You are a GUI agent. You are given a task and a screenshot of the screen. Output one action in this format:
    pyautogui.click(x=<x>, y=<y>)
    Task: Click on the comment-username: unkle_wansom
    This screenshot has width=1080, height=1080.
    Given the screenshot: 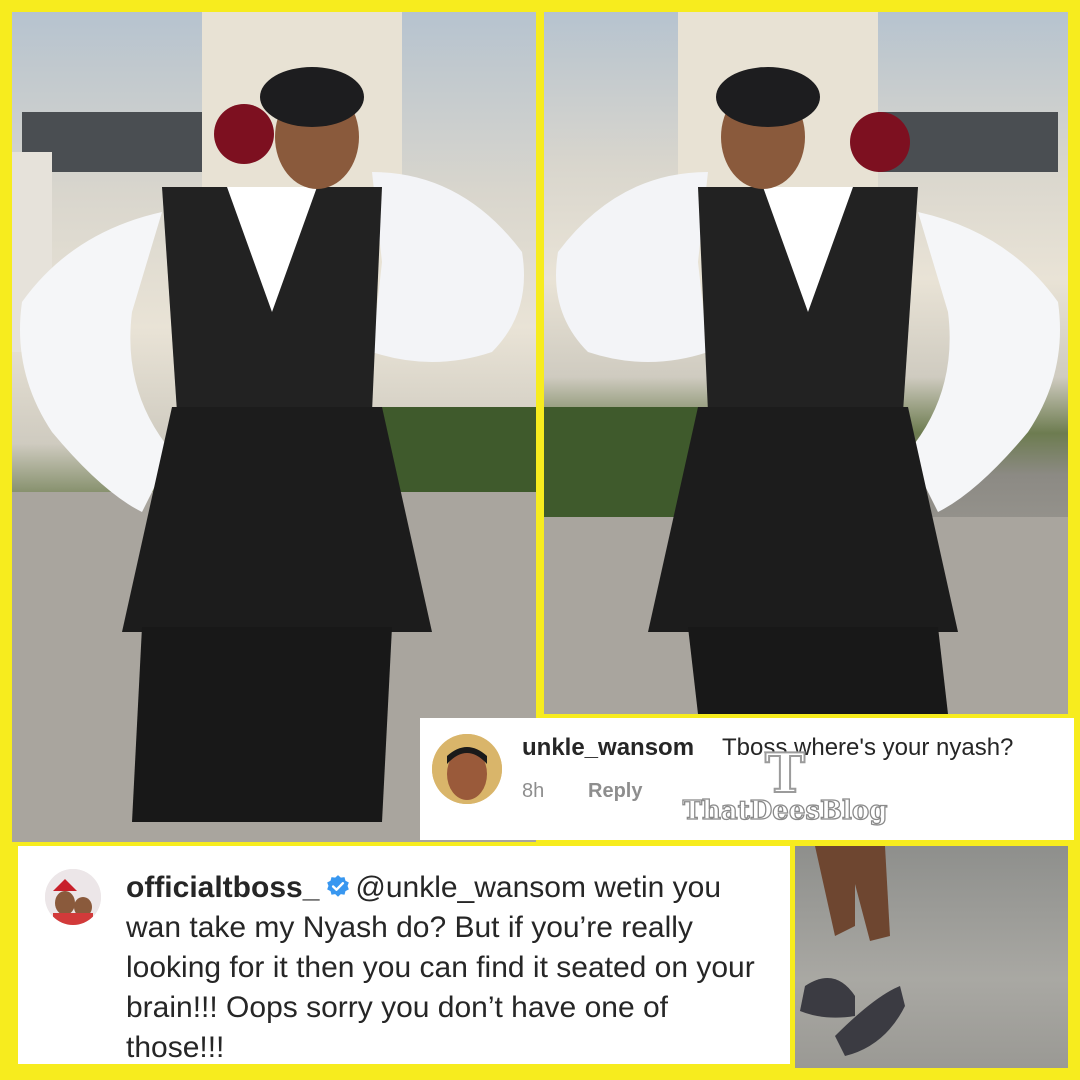 What is the action you would take?
    pyautogui.click(x=608, y=748)
    